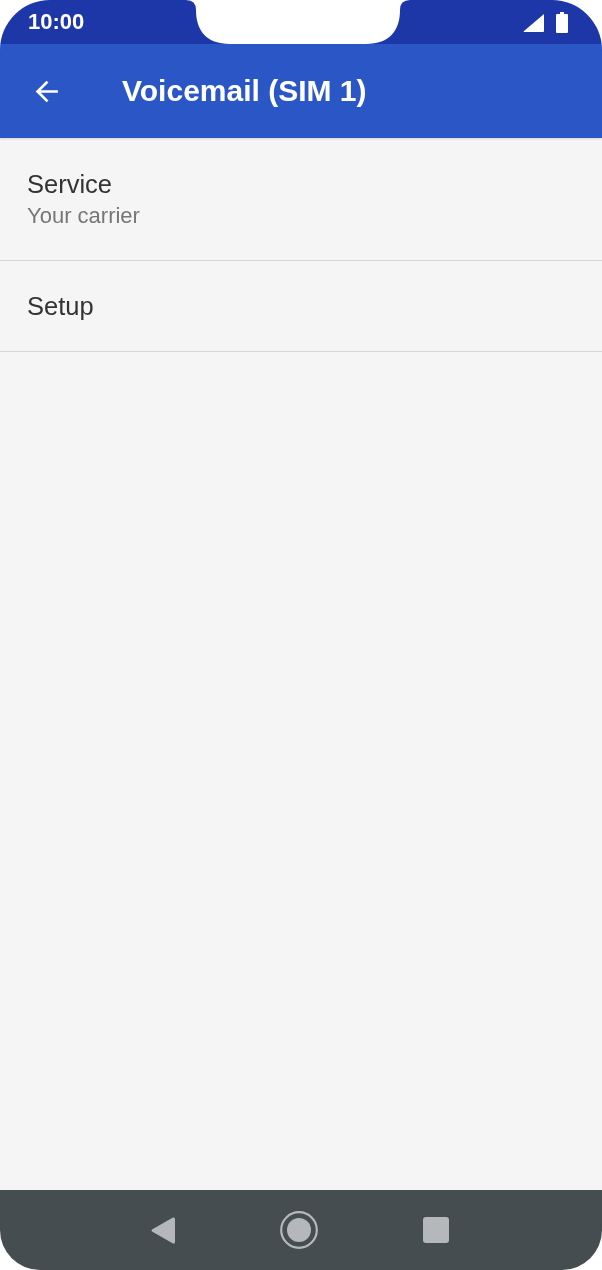 This screenshot has height=1270, width=602. Describe the element at coordinates (301, 199) in the screenshot. I see `settings-item: Service Your carrier` at that location.